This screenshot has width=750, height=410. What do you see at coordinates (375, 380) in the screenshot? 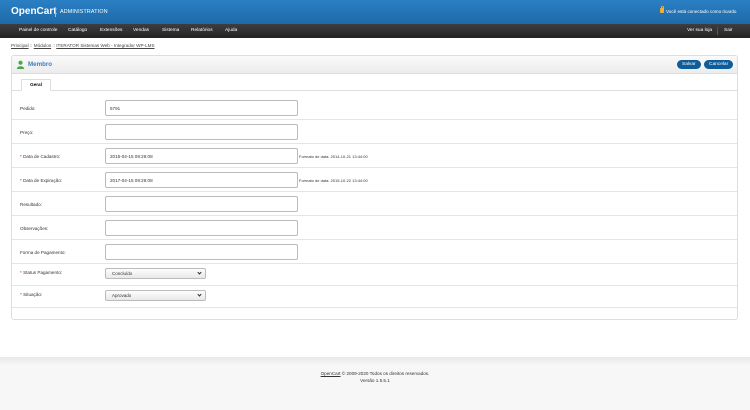
I see `footer-version: Versão 1.5.5.1` at bounding box center [375, 380].